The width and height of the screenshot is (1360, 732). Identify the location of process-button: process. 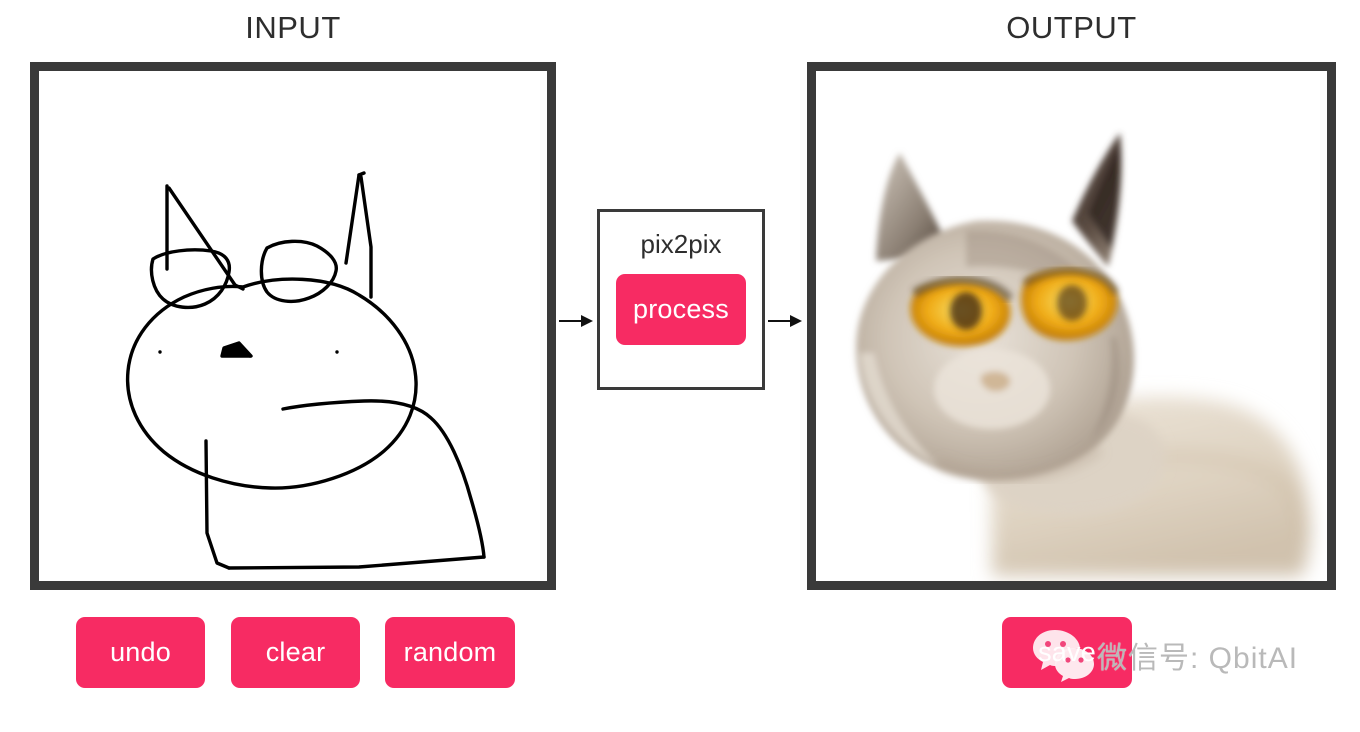
(681, 309).